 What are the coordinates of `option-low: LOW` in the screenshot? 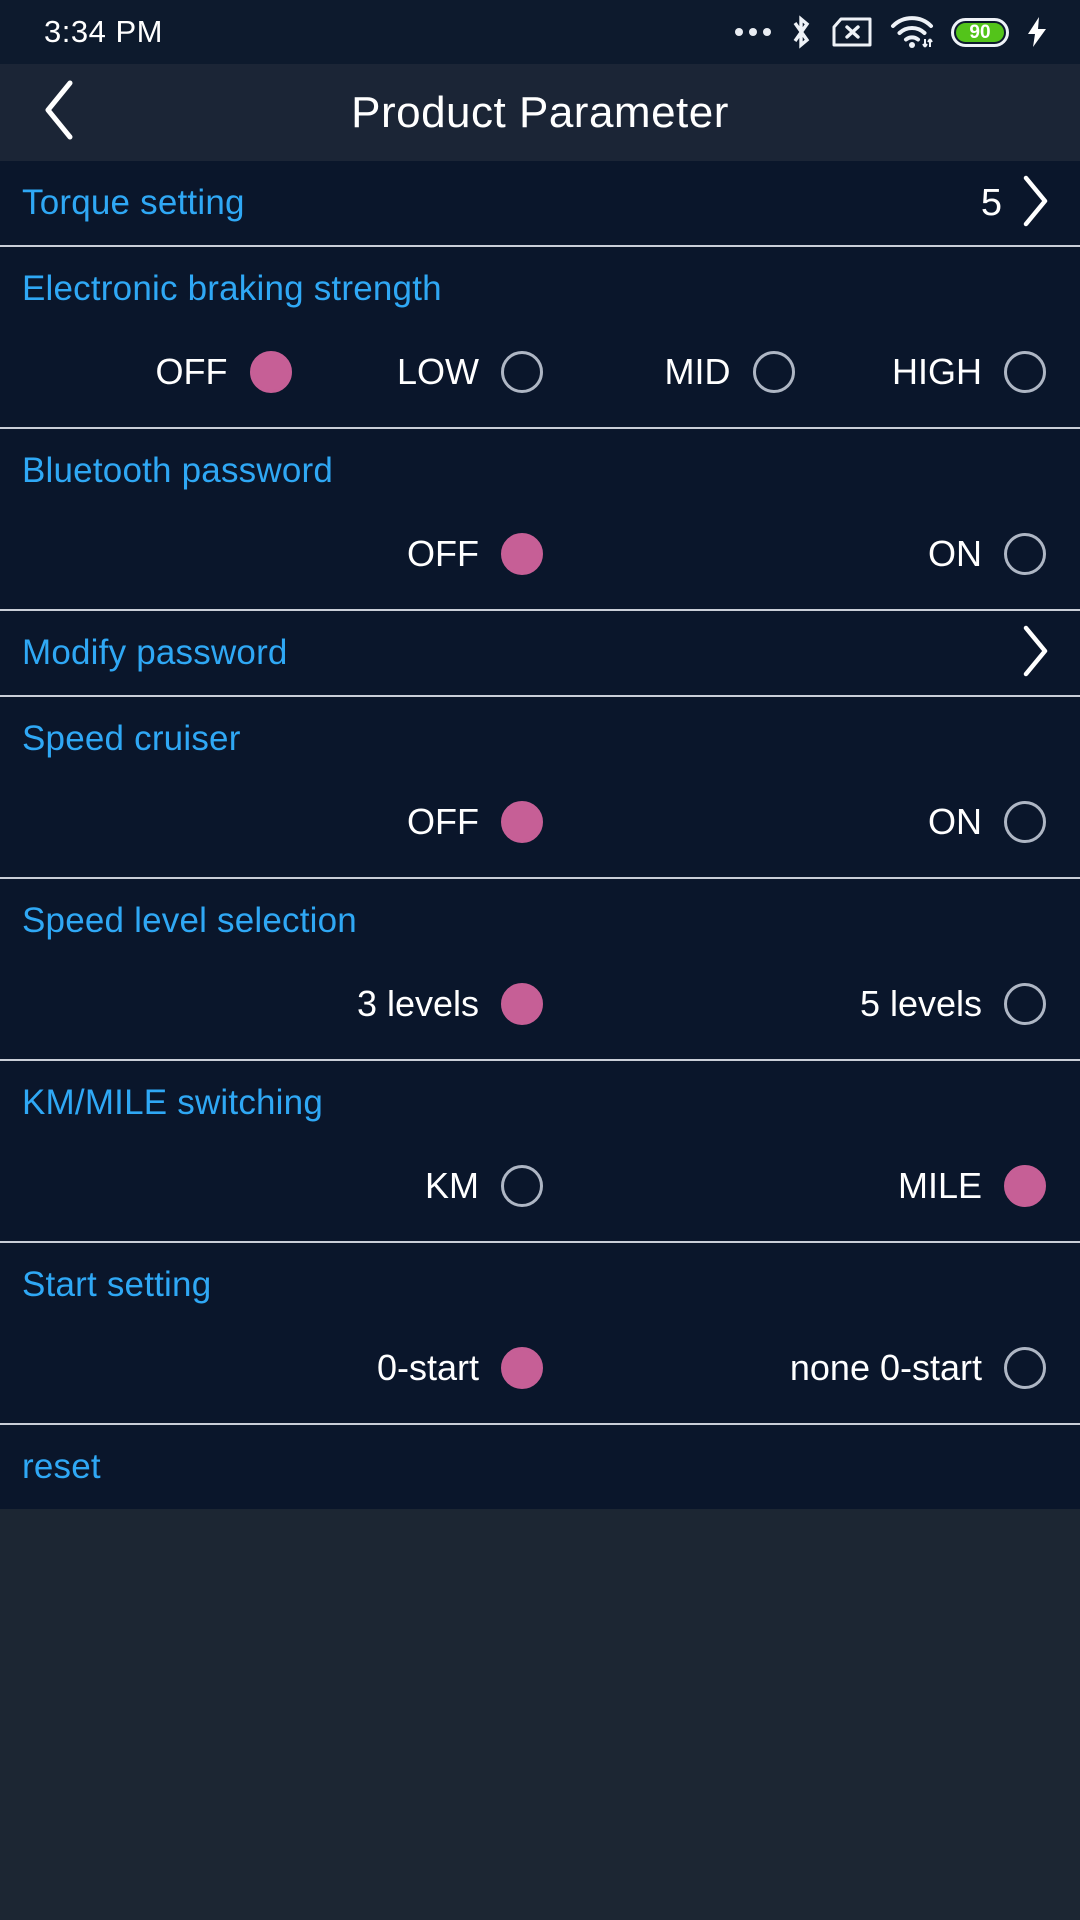 It's located at (417, 372).